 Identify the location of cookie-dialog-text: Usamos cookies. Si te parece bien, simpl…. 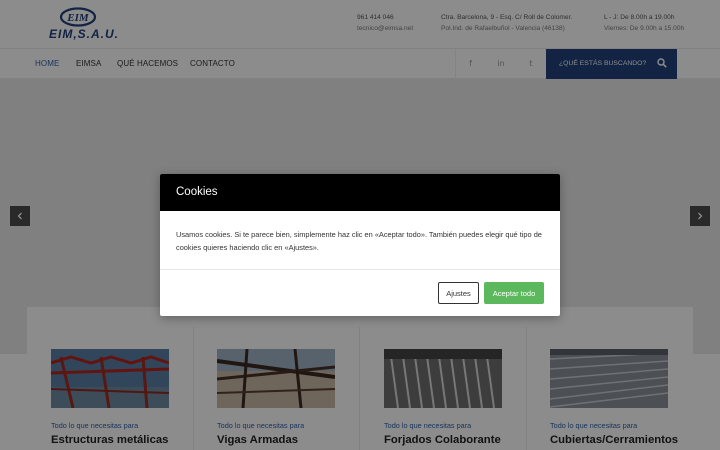
(359, 241).